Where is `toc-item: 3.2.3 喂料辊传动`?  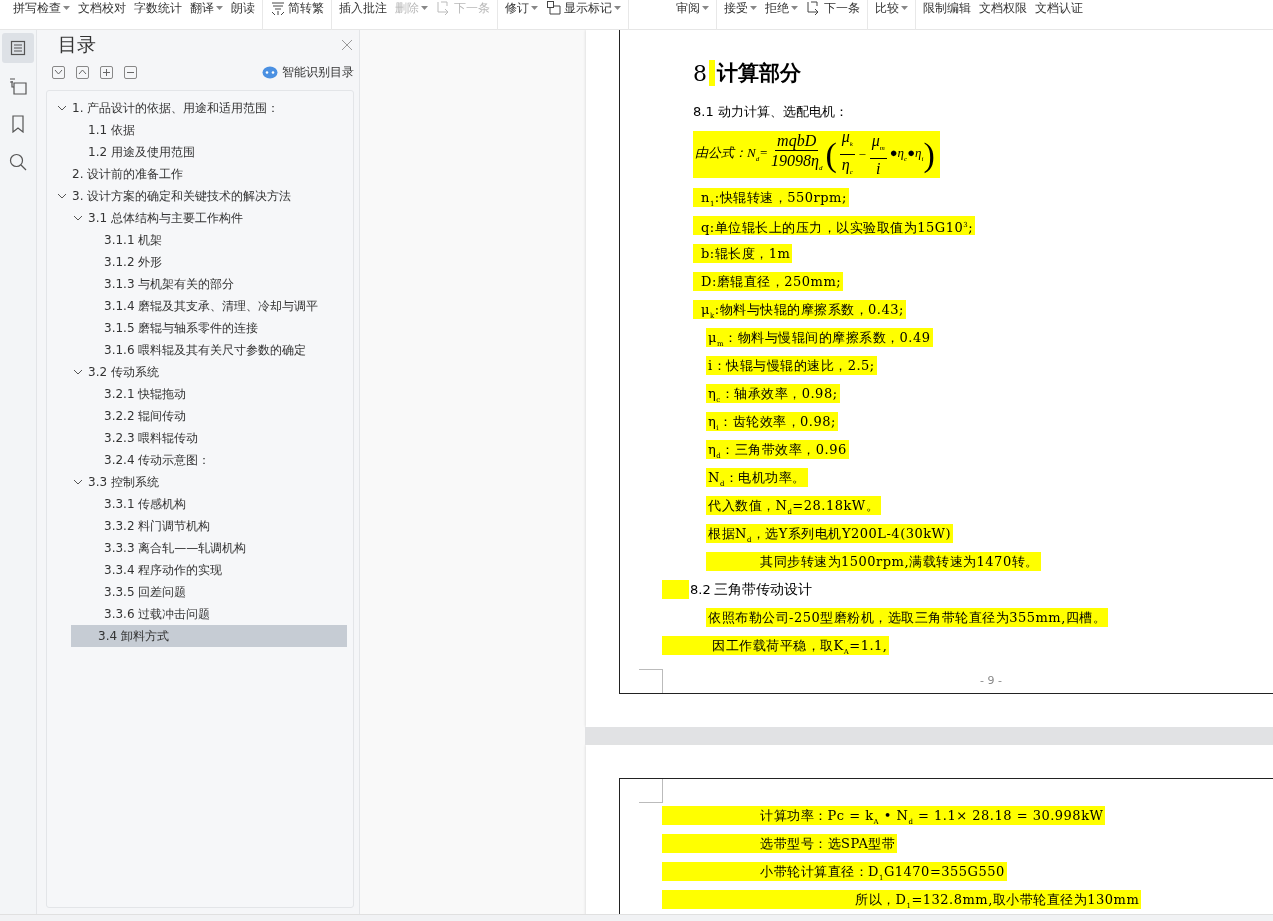 toc-item: 3.2.3 喂料辊传动 is located at coordinates (197, 438).